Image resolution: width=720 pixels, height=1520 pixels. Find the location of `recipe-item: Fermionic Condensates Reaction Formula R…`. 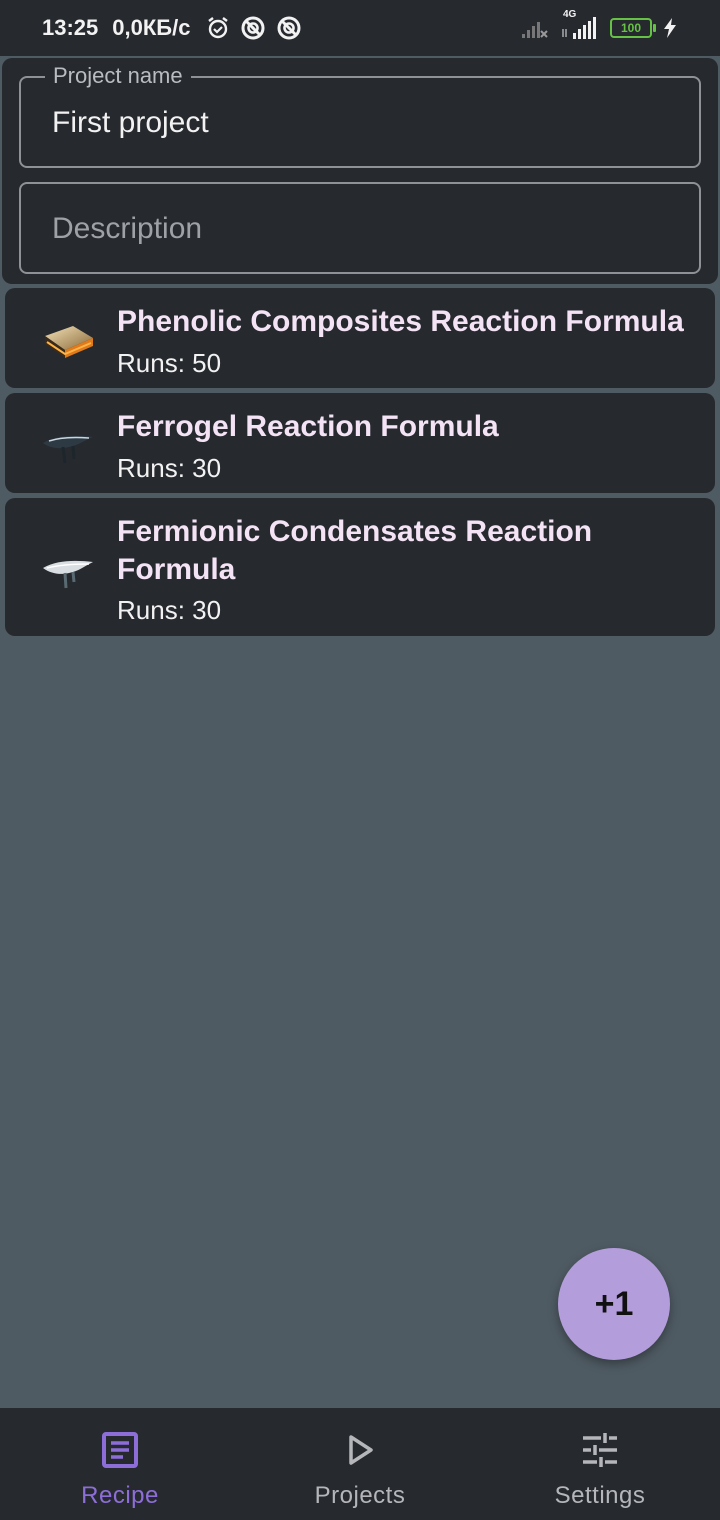

recipe-item: Fermionic Condensates Reaction Formula R… is located at coordinates (360, 567).